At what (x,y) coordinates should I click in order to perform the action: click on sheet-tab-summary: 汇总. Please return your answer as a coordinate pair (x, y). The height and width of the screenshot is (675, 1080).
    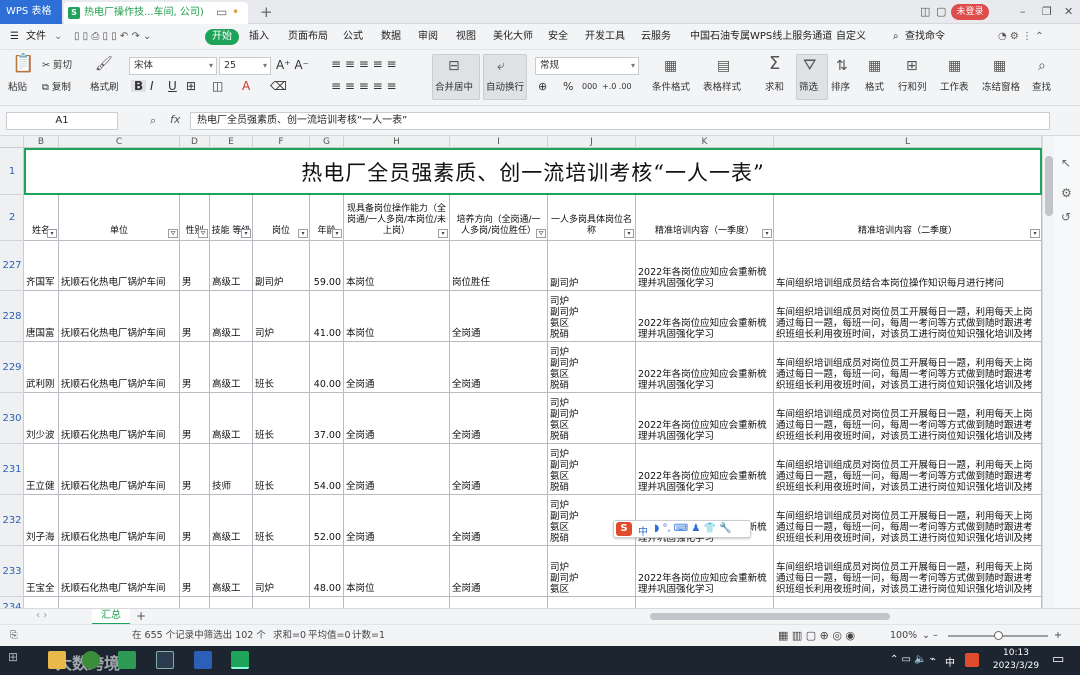
    Looking at the image, I should click on (111, 617).